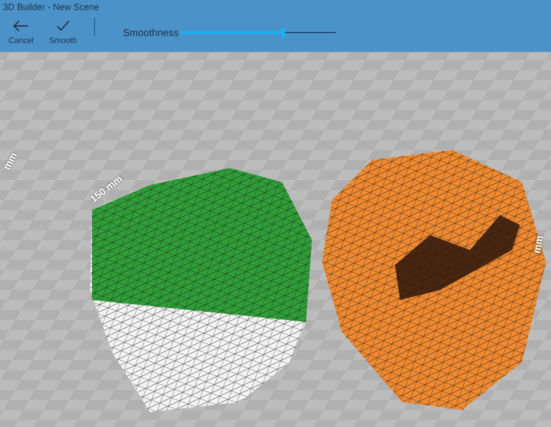 Image resolution: width=551 pixels, height=427 pixels. Describe the element at coordinates (63, 33) in the screenshot. I see `toolbar-button: Smooth` at that location.